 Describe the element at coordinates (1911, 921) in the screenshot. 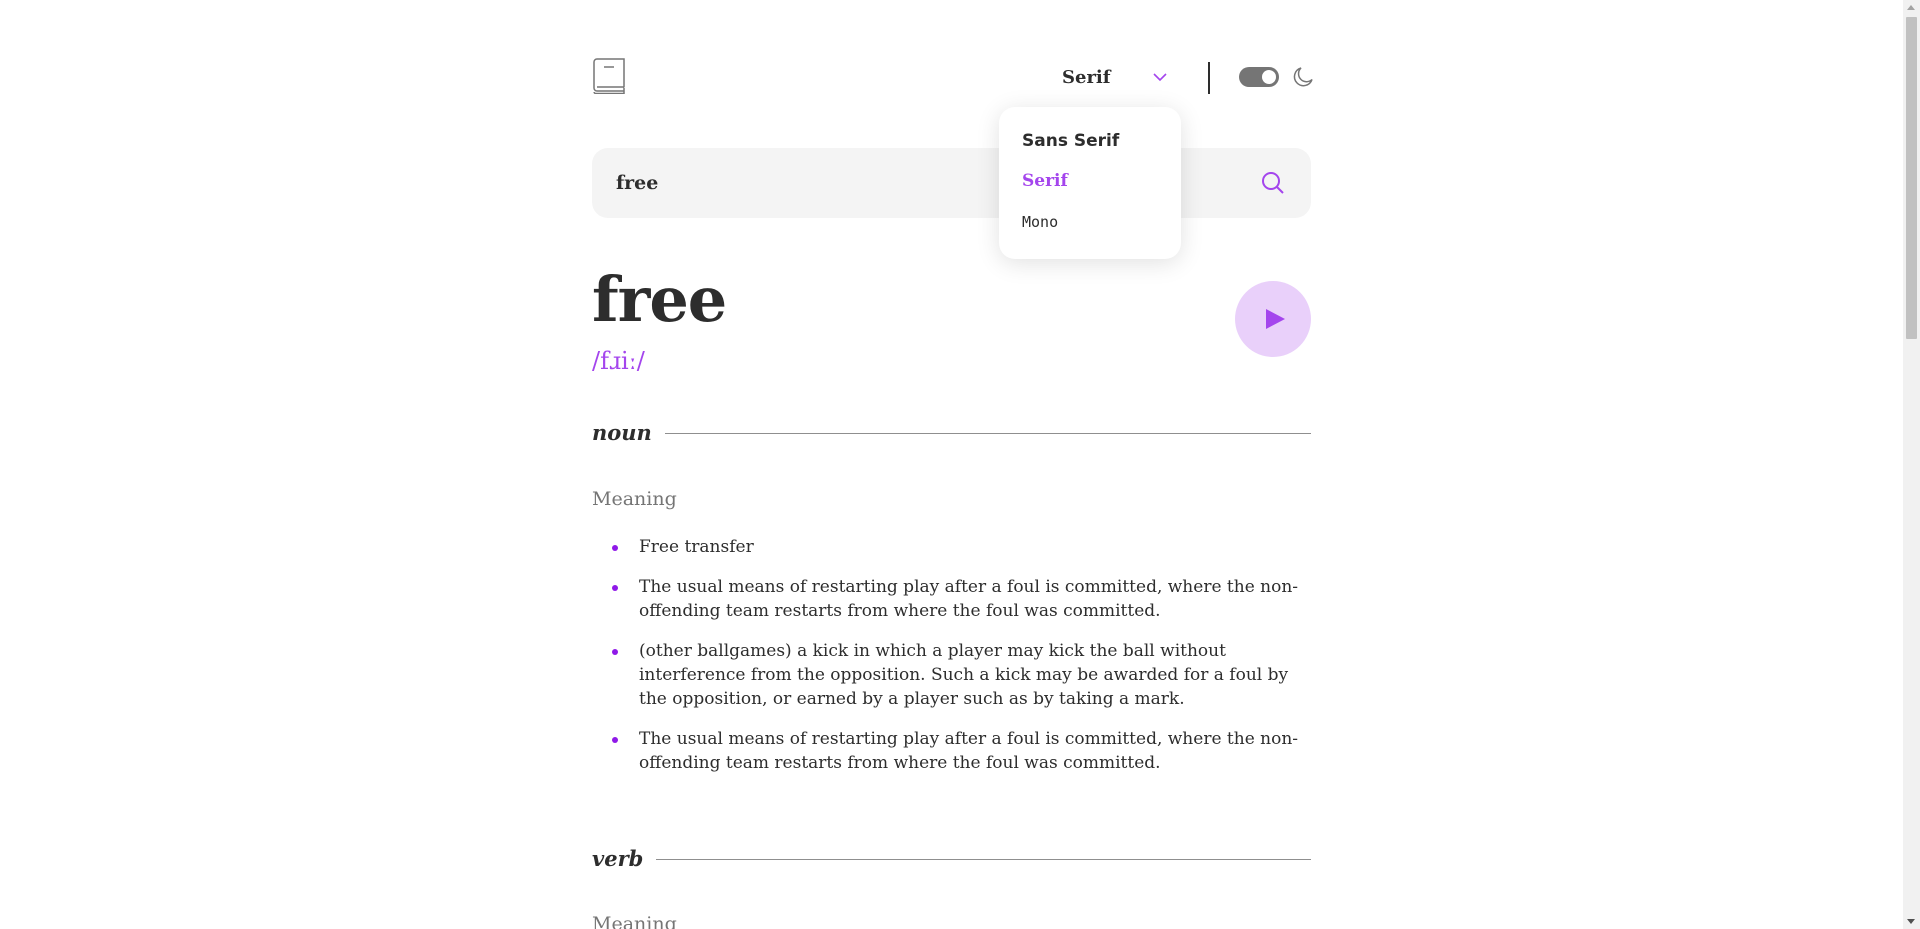

I see `scroll-down-arrow-icon` at that location.